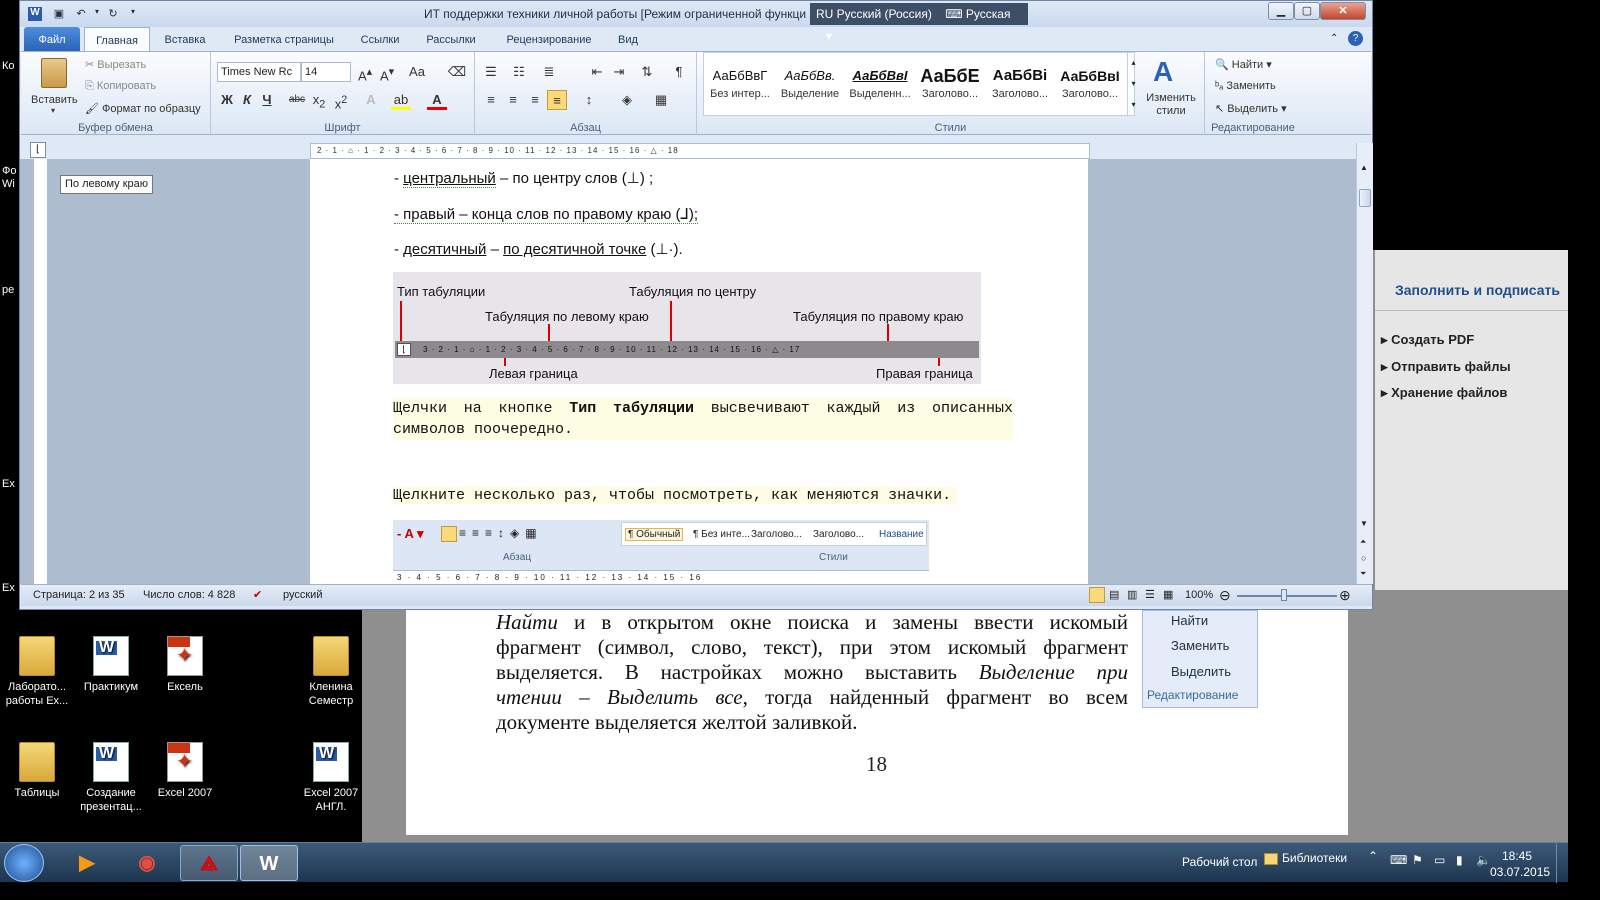 This screenshot has height=900, width=1600. I want to click on borders-icon: ▦, so click(661, 100).